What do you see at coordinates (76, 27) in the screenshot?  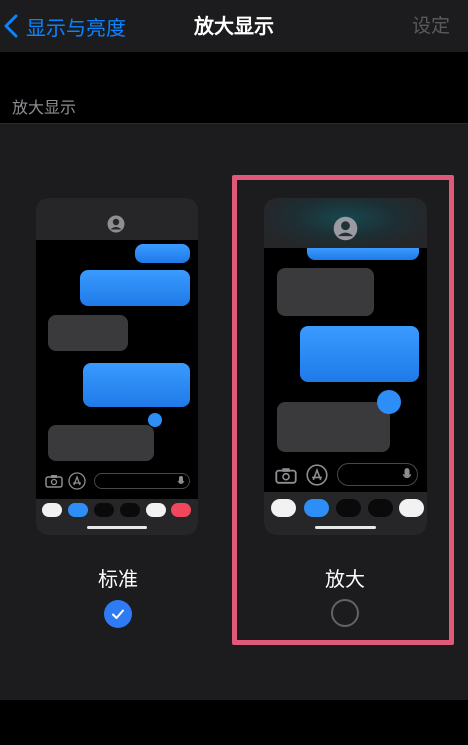 I see `back-button-label: 显示与亮度` at bounding box center [76, 27].